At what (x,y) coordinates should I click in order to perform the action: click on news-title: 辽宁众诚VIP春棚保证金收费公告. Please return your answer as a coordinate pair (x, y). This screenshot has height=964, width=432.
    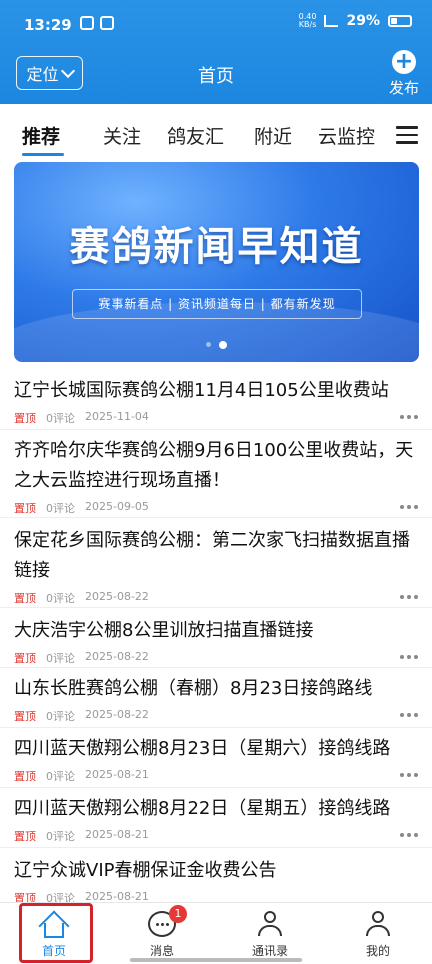
    Looking at the image, I should click on (145, 870).